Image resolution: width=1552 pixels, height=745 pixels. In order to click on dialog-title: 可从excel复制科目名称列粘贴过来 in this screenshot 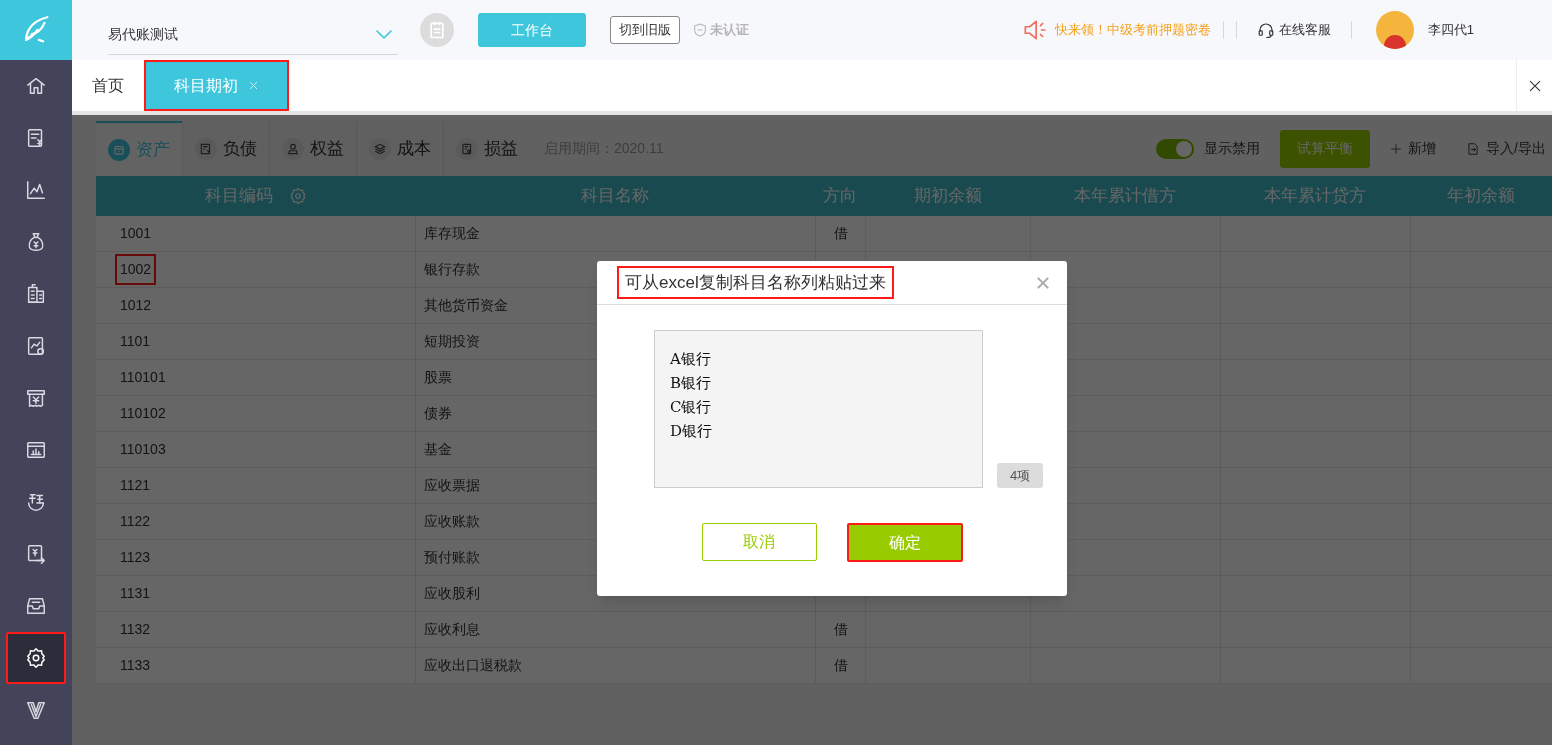, I will do `click(755, 282)`.